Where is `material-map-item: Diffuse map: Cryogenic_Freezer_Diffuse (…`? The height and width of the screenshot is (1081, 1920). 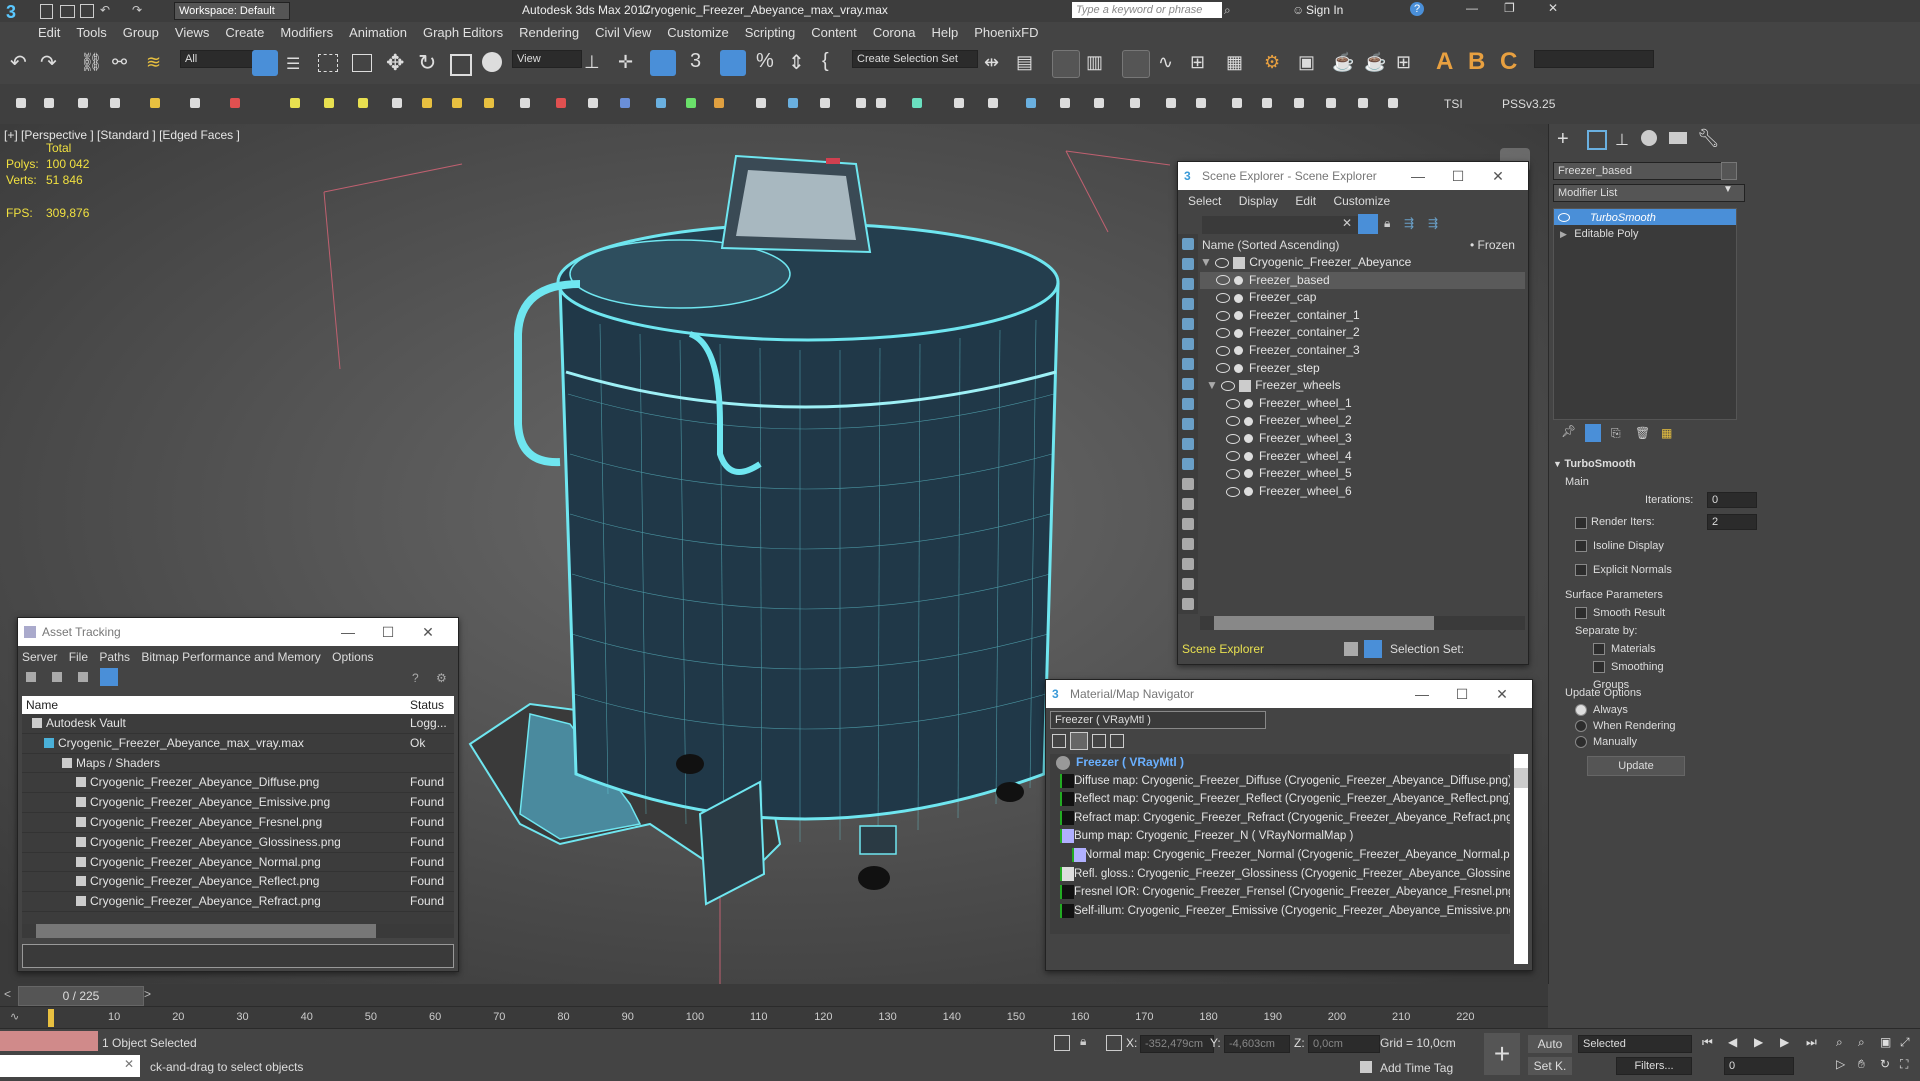 material-map-item: Diffuse map: Cryogenic_Freezer_Diffuse (… is located at coordinates (1280, 781).